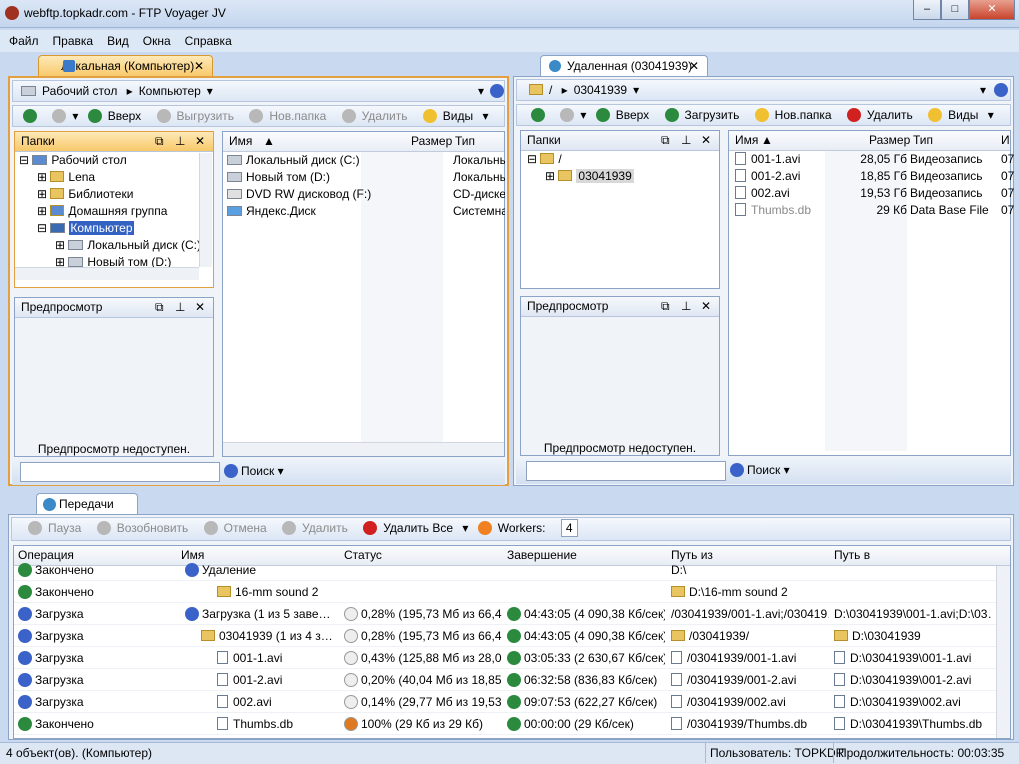 The image size is (1019, 764). What do you see at coordinates (626, 471) in the screenshot?
I see `remote-search-input` at bounding box center [626, 471].